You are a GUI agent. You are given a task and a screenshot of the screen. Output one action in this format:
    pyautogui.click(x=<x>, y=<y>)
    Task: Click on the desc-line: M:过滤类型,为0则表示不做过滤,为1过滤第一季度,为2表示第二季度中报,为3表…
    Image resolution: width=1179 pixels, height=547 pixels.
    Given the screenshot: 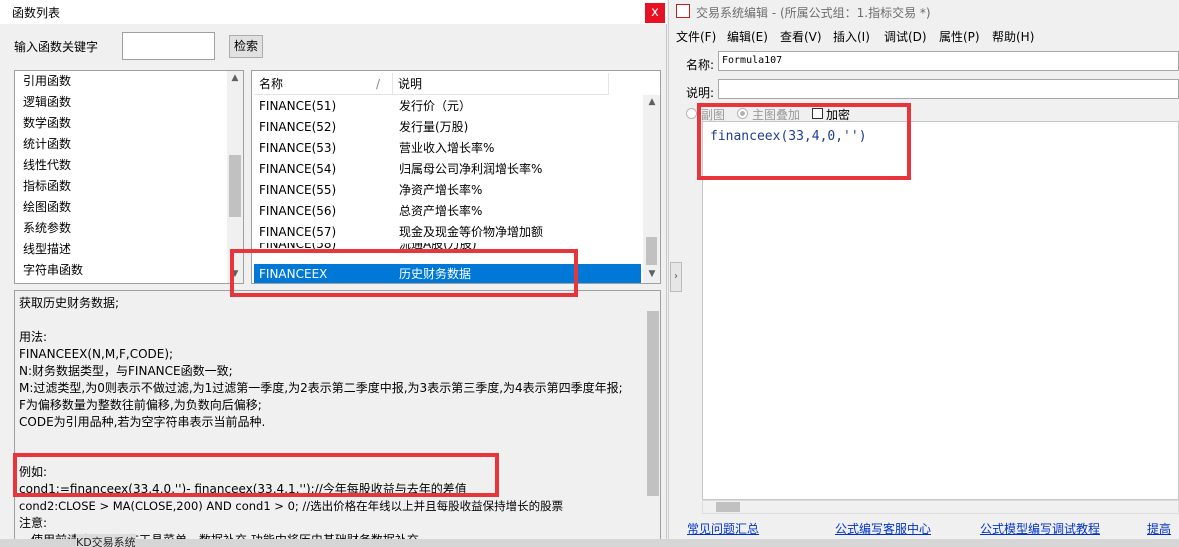 What is the action you would take?
    pyautogui.click(x=321, y=388)
    